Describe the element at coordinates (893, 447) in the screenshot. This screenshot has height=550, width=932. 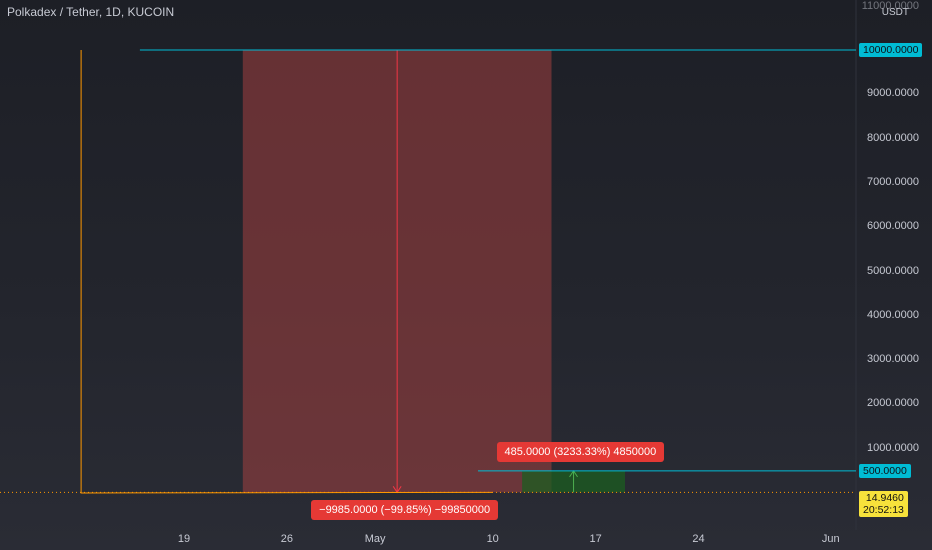
I see `y-tick-label: 1000.0000` at that location.